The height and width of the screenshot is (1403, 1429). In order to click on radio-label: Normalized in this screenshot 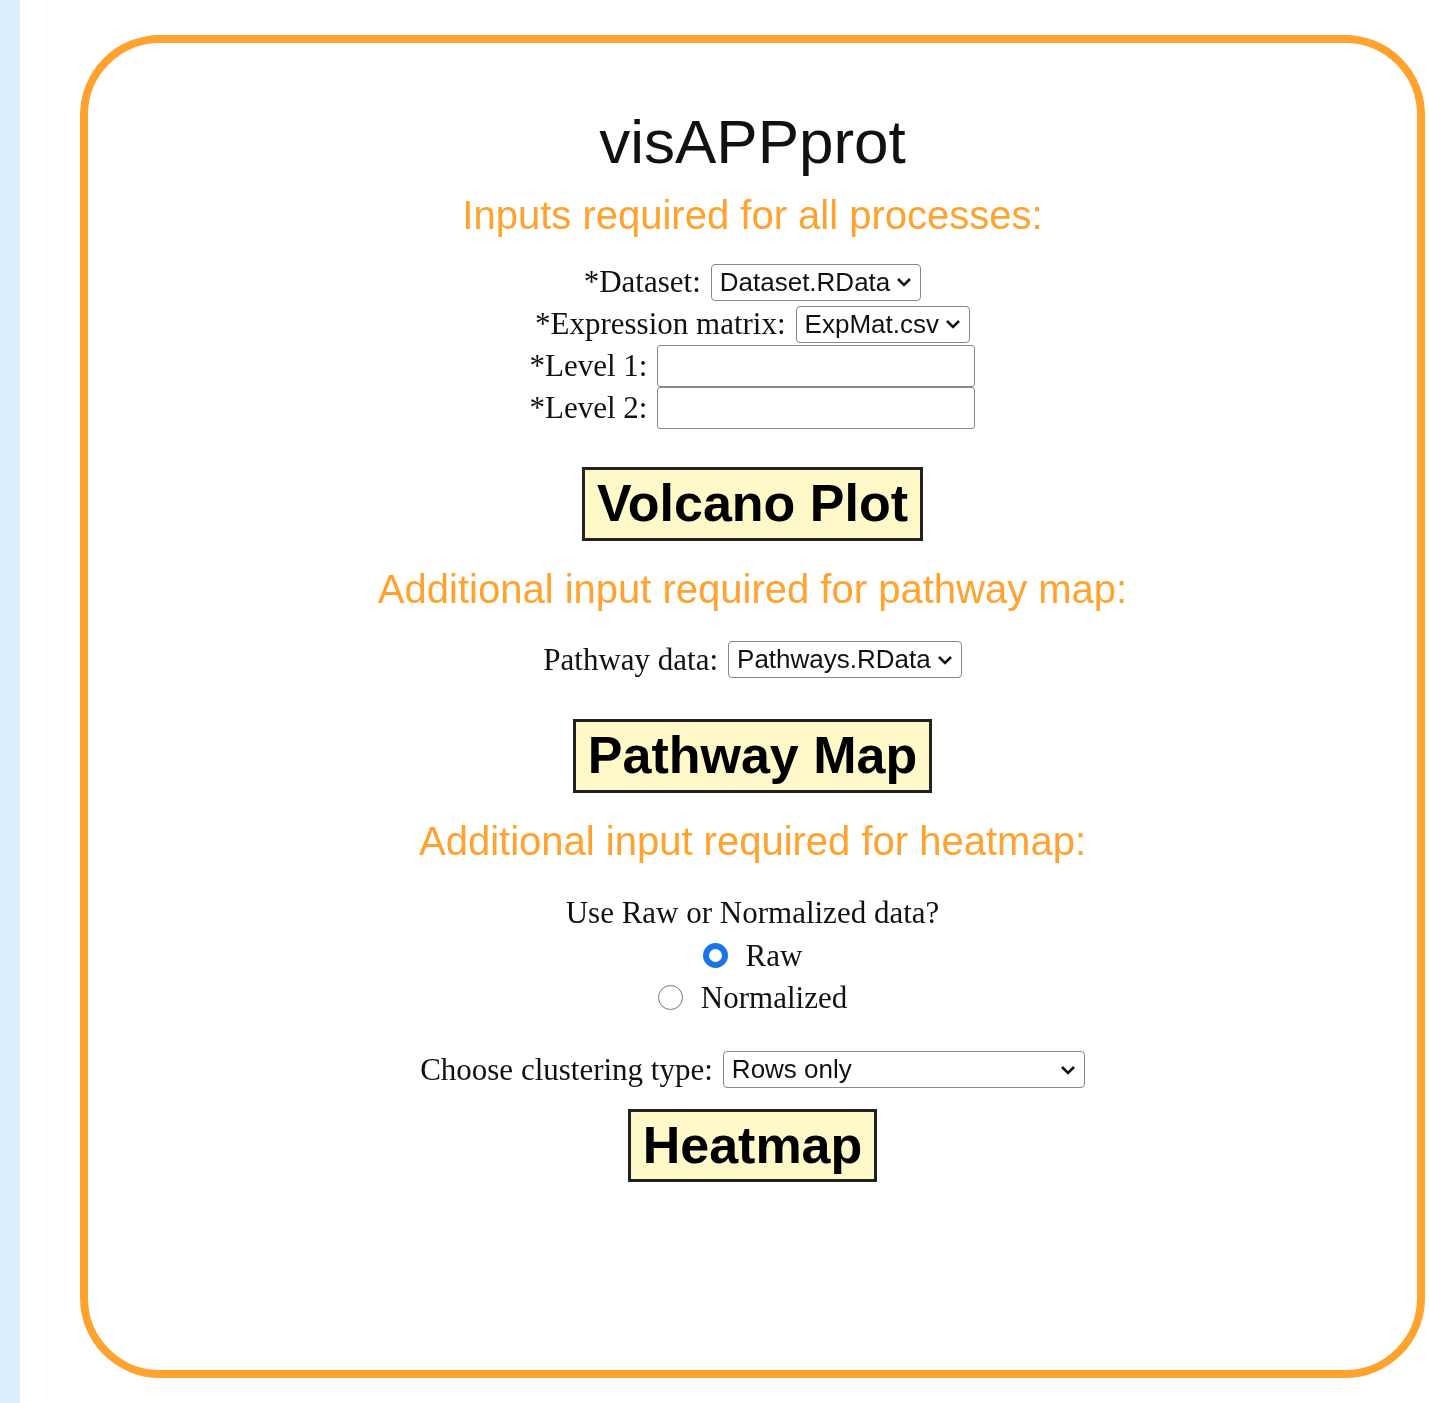, I will do `click(774, 997)`.